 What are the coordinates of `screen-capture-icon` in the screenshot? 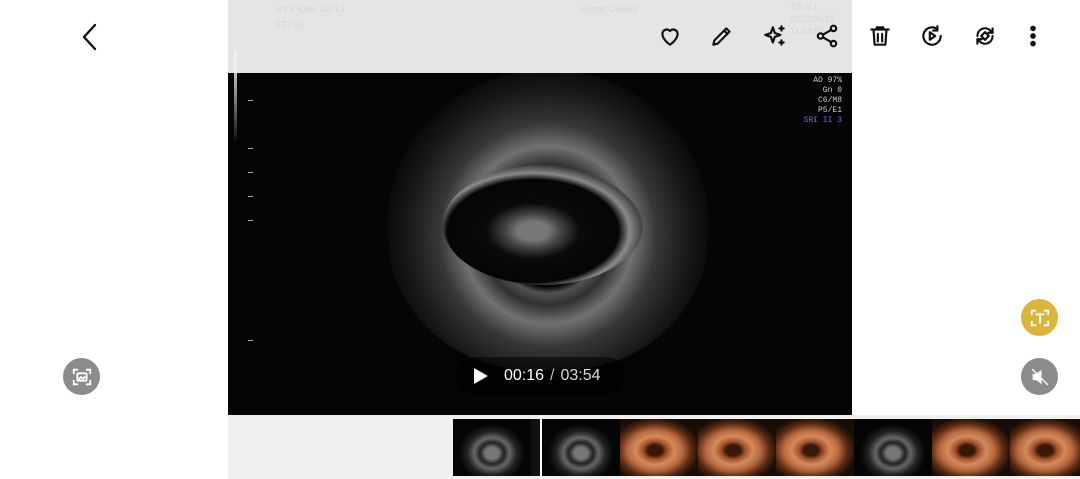 It's located at (81, 376).